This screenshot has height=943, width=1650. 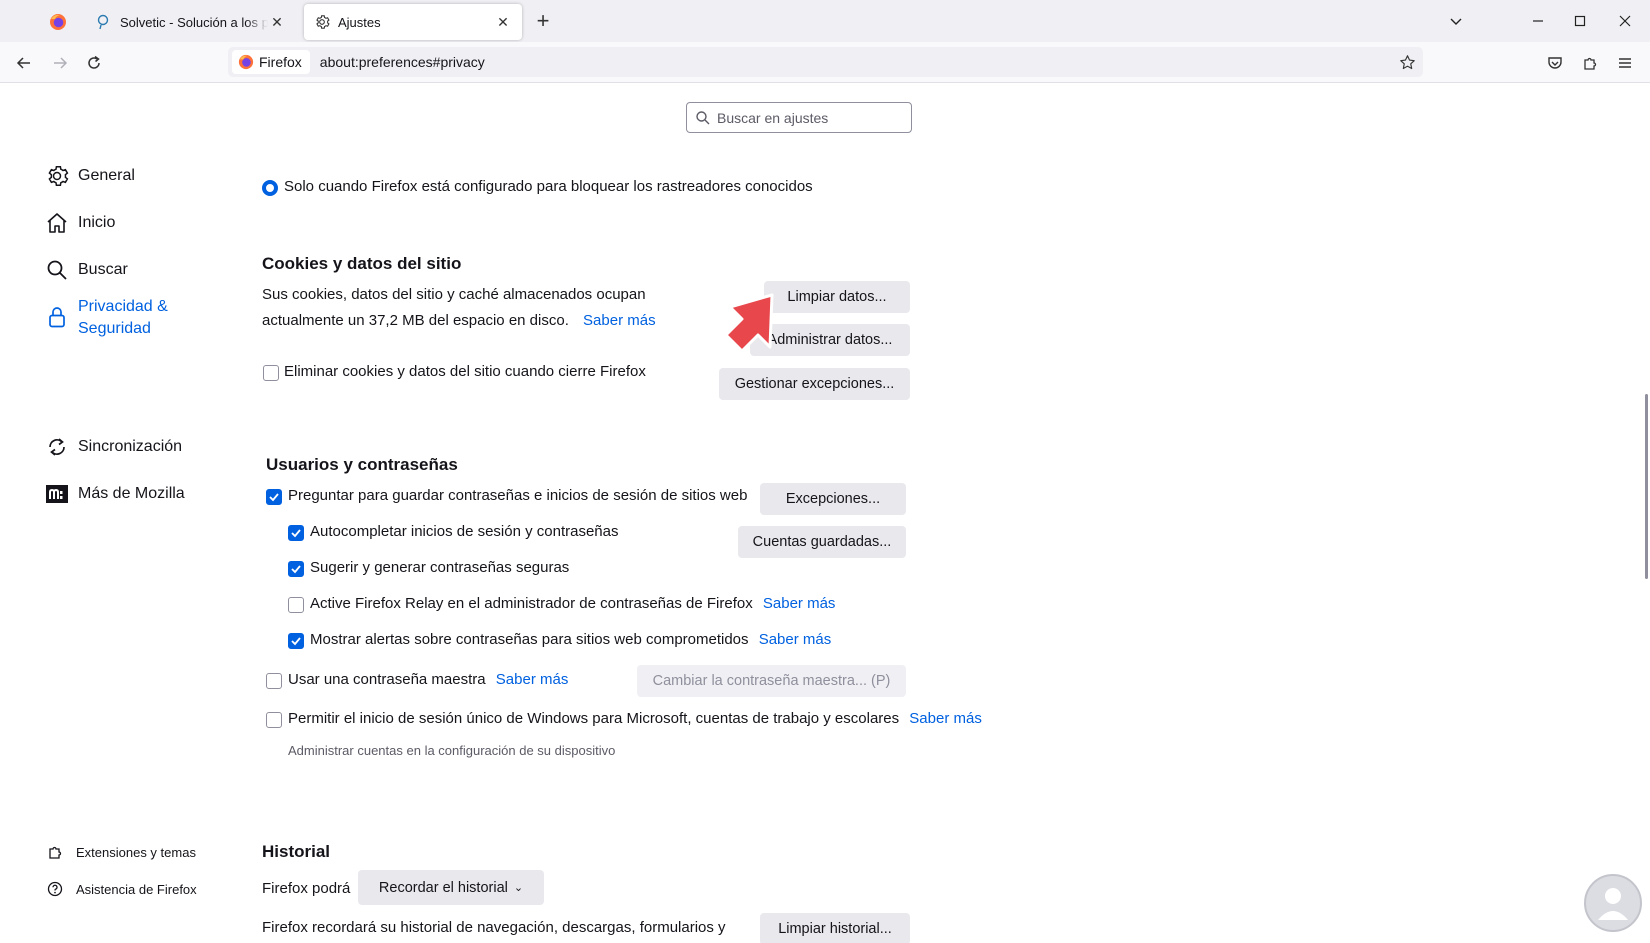 I want to click on lock-icon, so click(x=57, y=317).